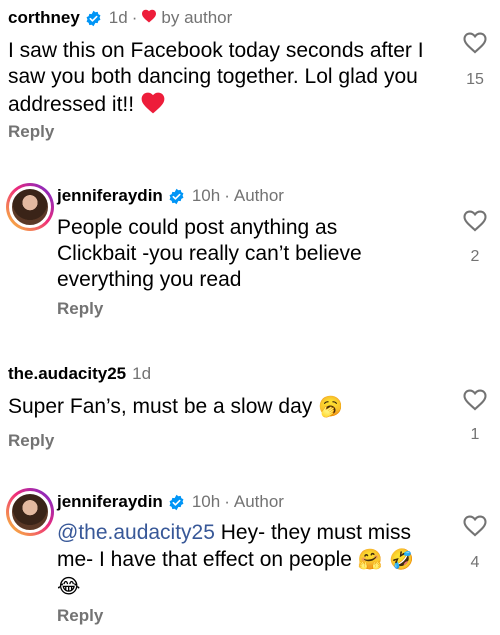 The height and width of the screenshot is (635, 500). I want to click on comment-username: the.audacity25, so click(67, 374).